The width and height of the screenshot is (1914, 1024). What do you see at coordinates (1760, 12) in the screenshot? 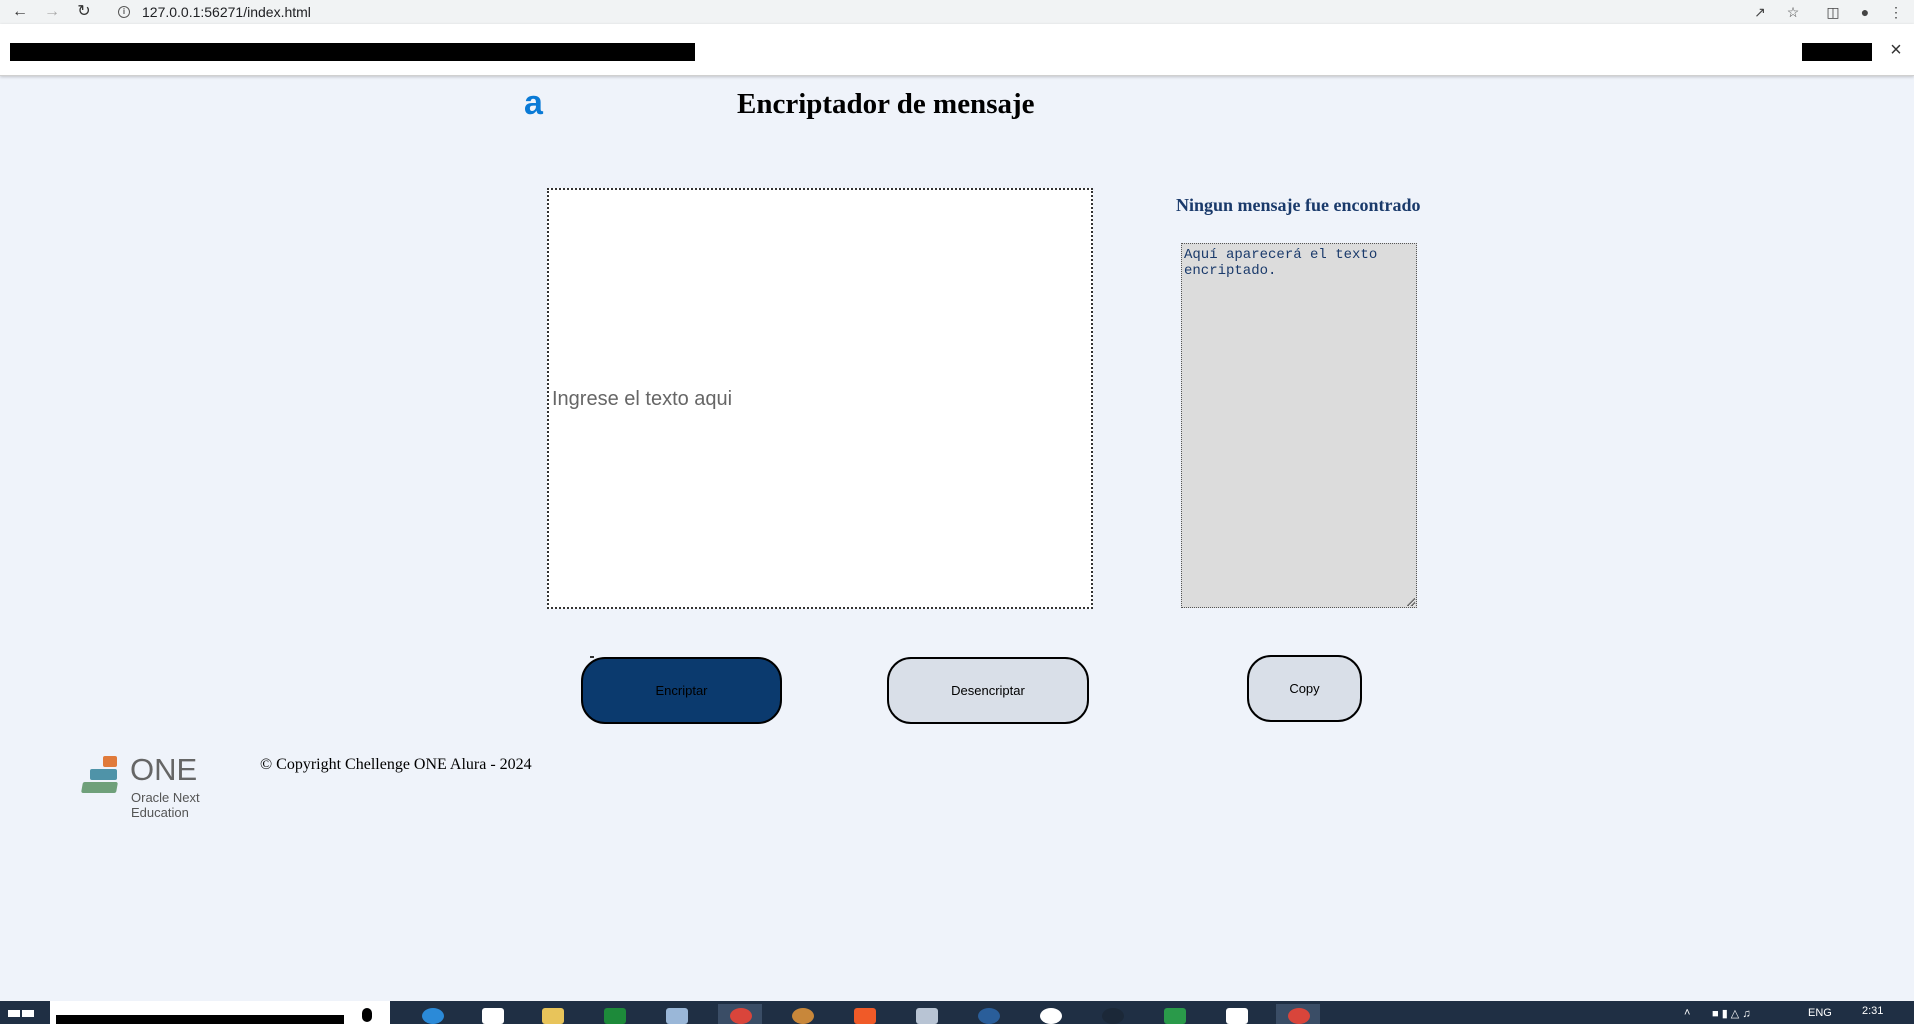
I see `share-icon: ↗` at bounding box center [1760, 12].